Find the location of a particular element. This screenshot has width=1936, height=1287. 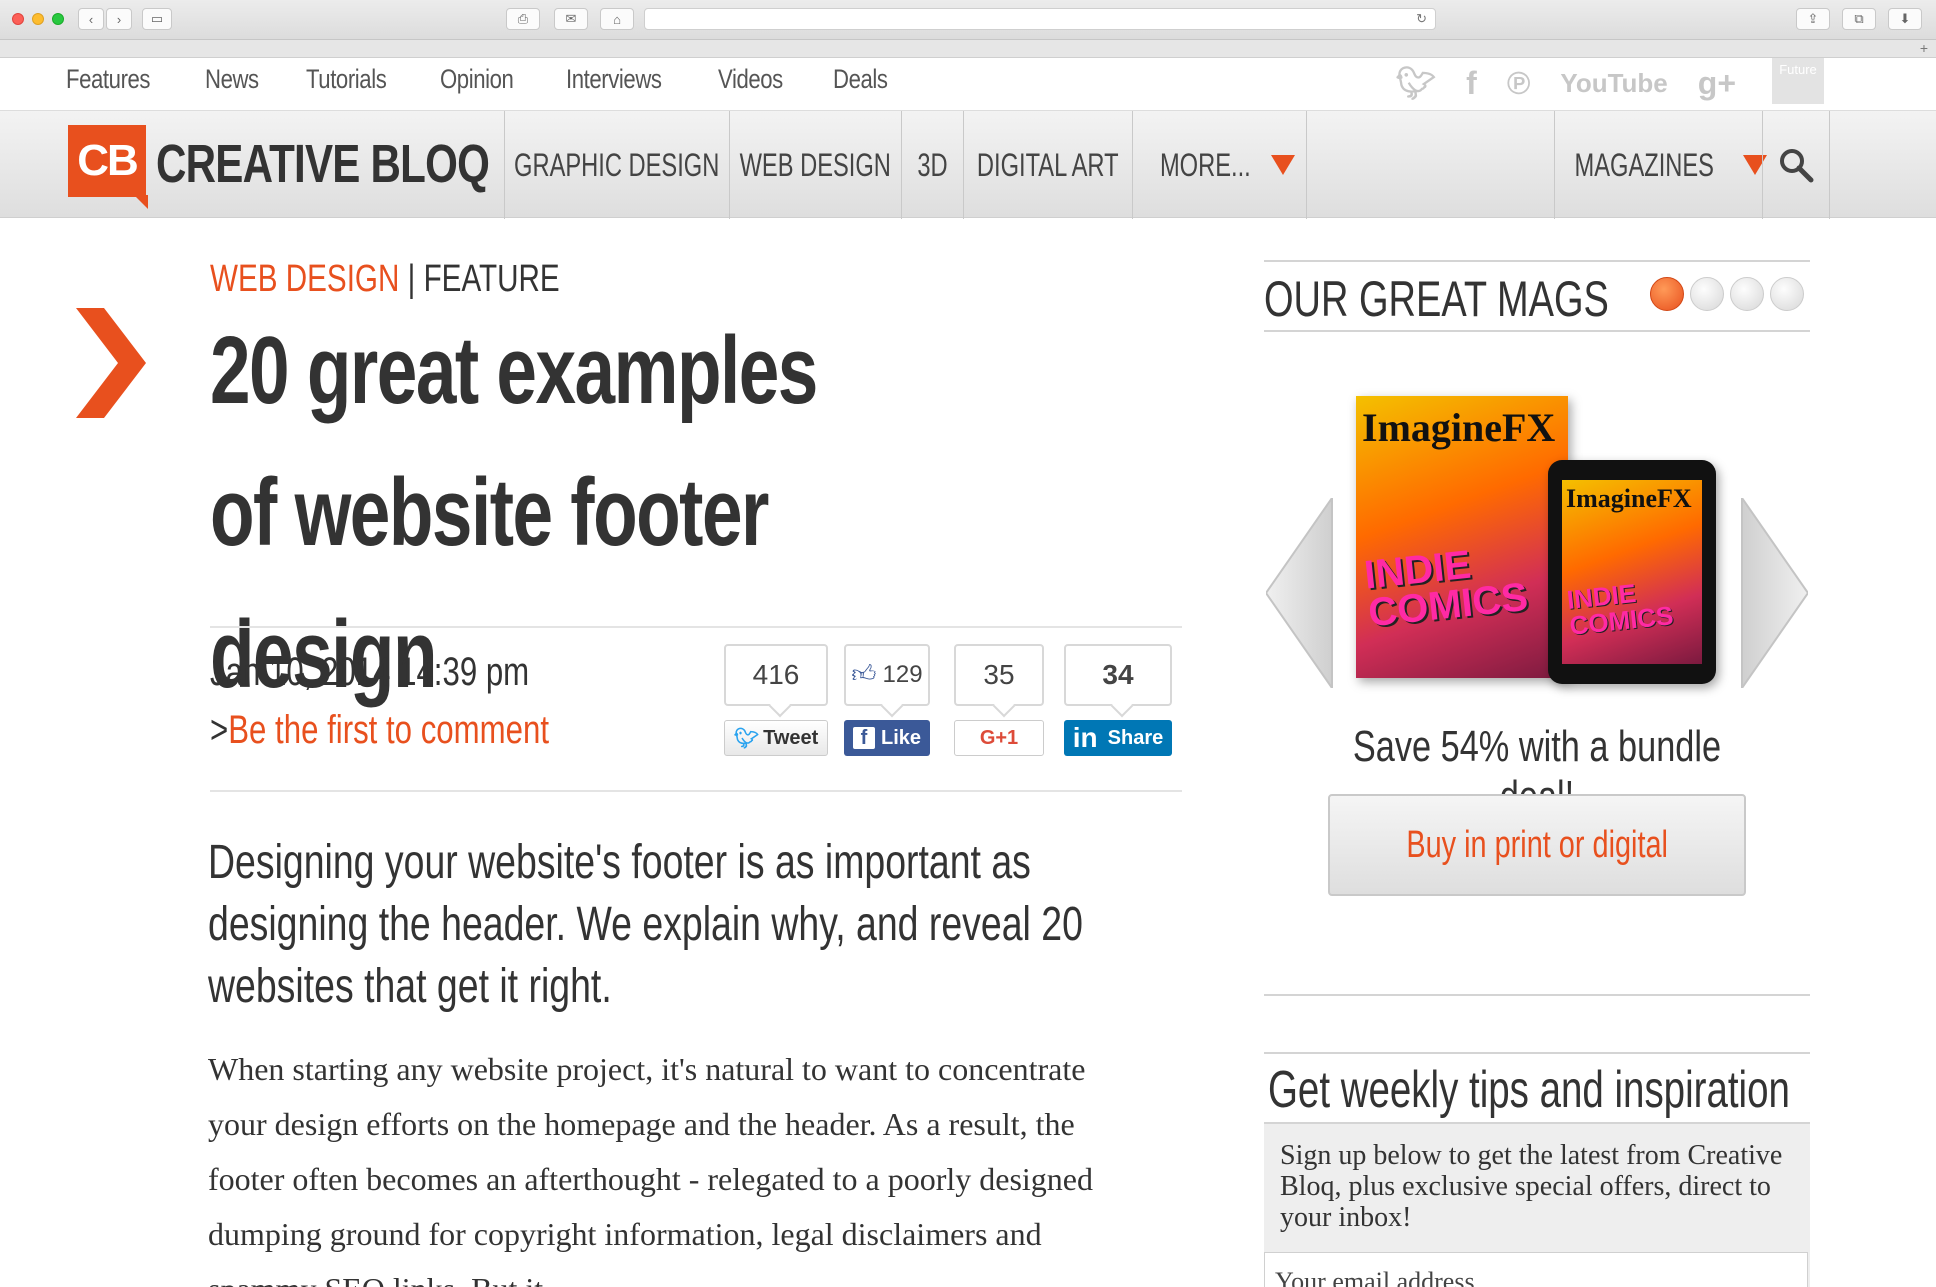

mags-heading: OUR GREAT MAGS is located at coordinates (1436, 299).